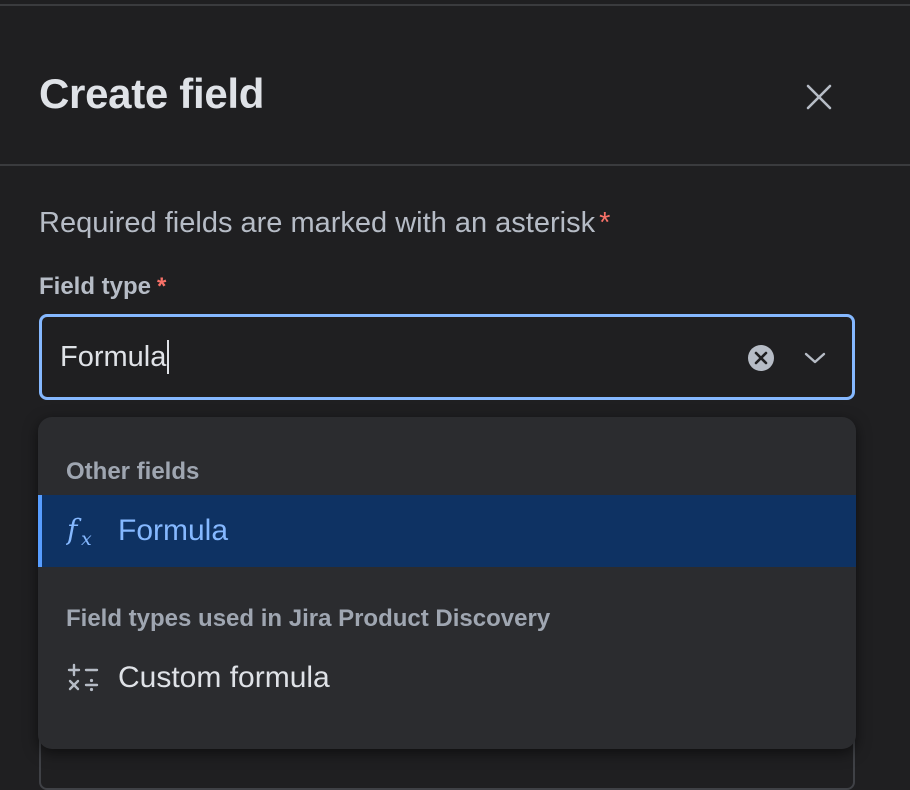  Describe the element at coordinates (162, 286) in the screenshot. I see `field-type-required-asterisk: *` at that location.